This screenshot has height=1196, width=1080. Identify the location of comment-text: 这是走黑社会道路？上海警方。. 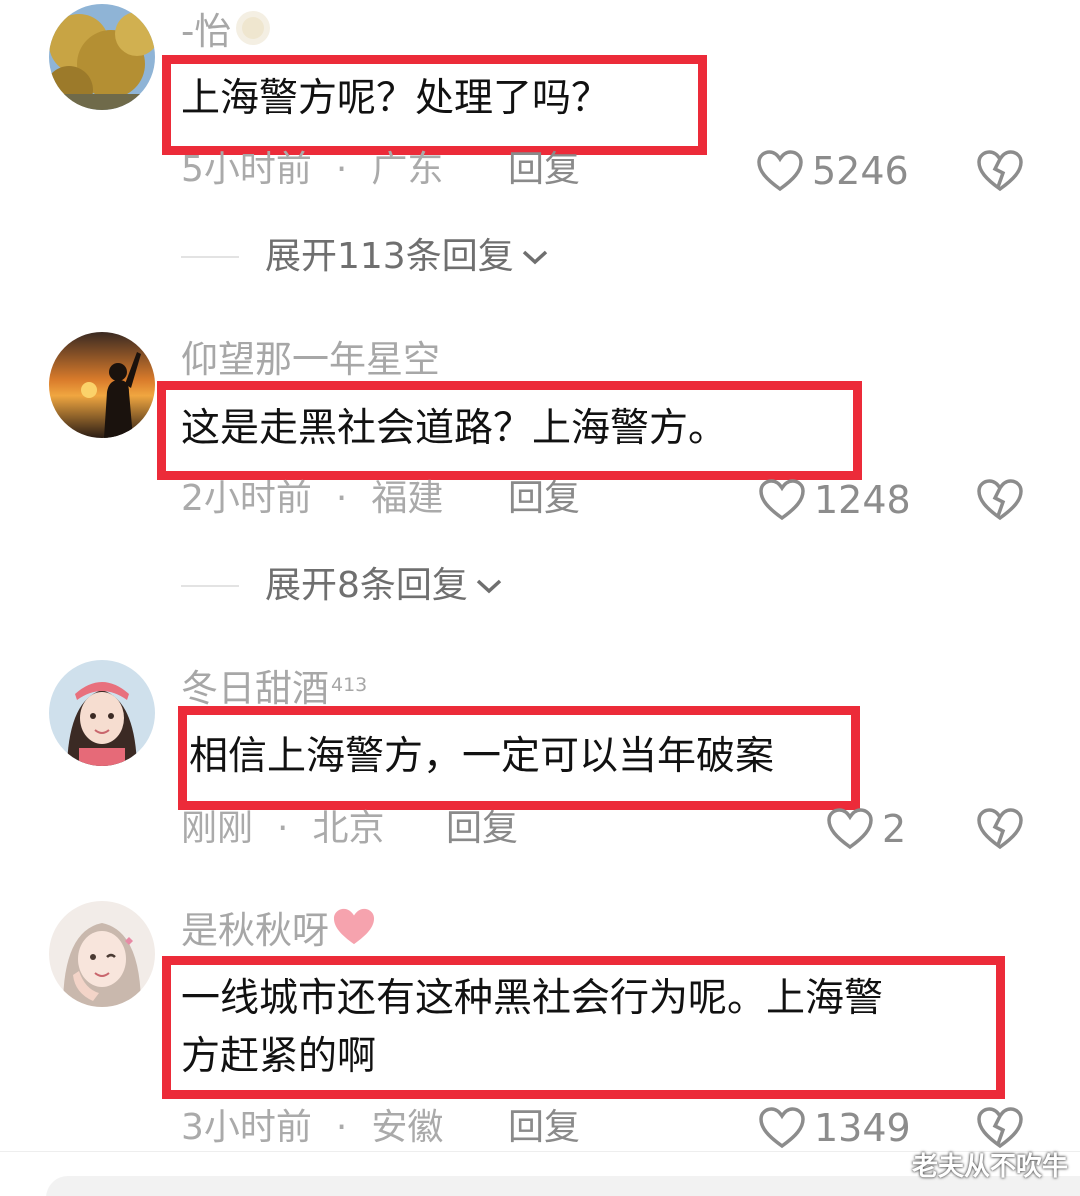
(454, 428).